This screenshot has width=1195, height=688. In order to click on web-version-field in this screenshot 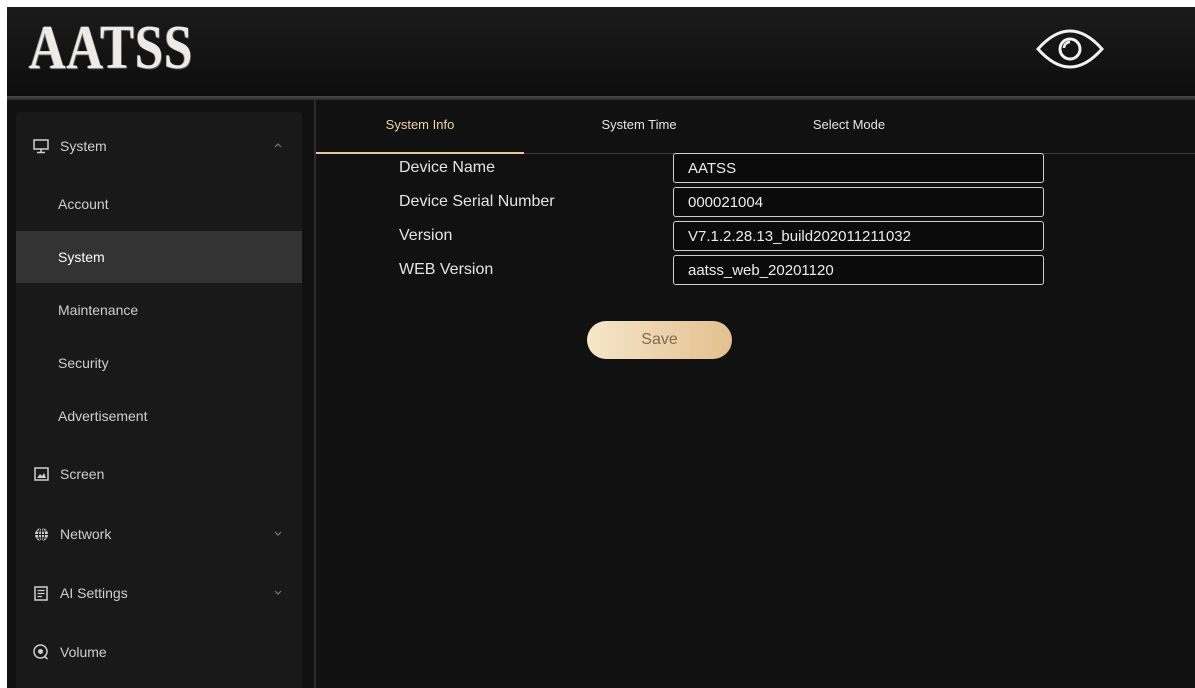, I will do `click(858, 270)`.